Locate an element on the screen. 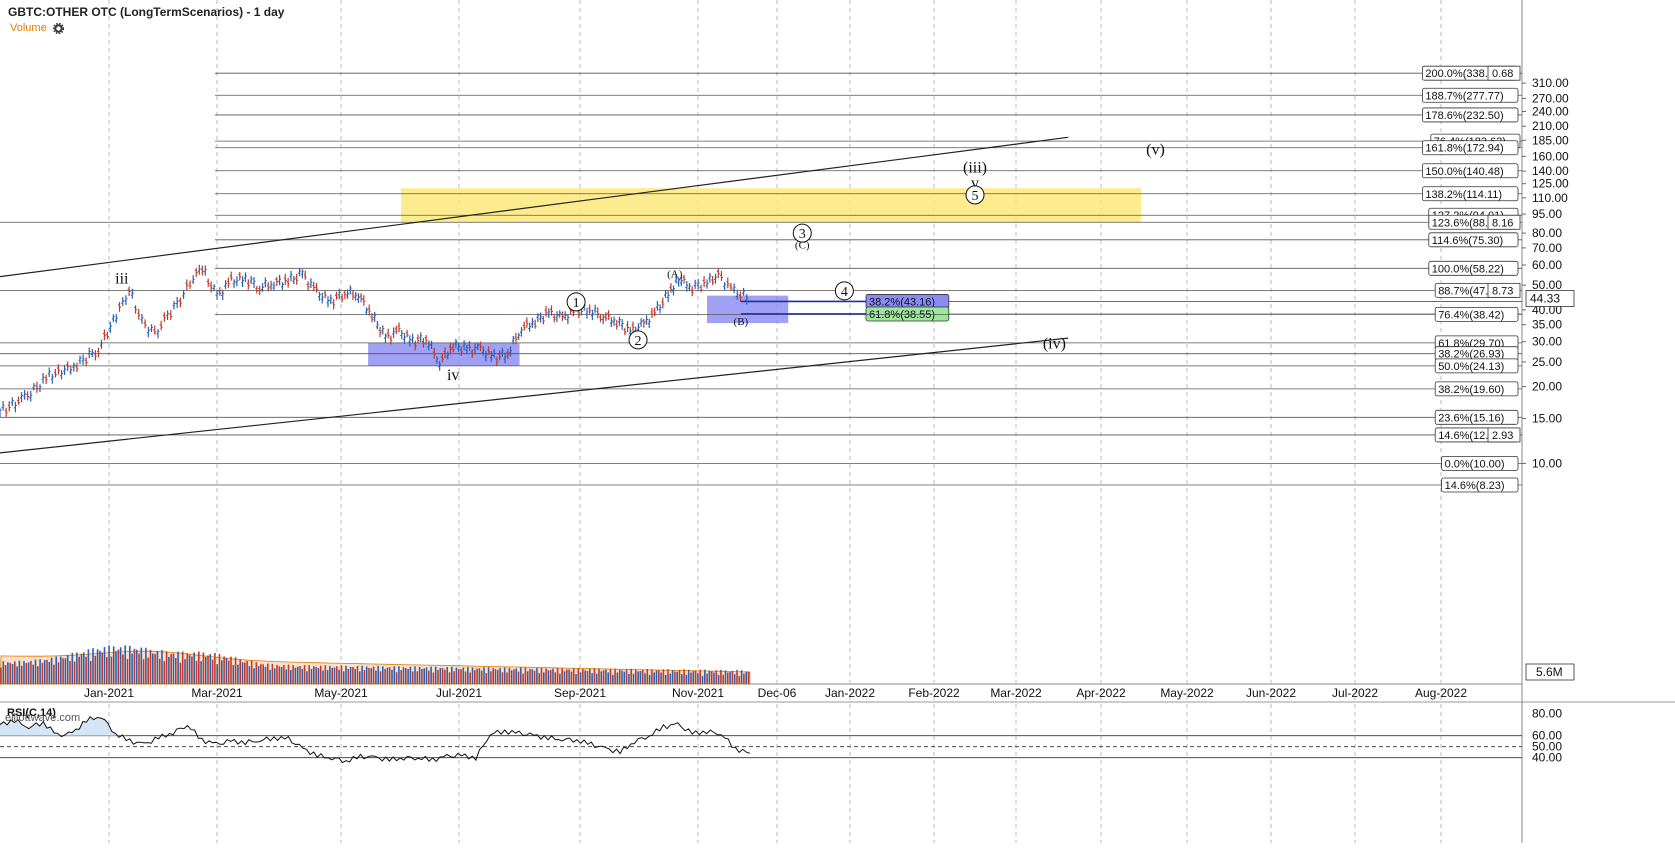  last-price-label: 44.33 is located at coordinates (1545, 298).